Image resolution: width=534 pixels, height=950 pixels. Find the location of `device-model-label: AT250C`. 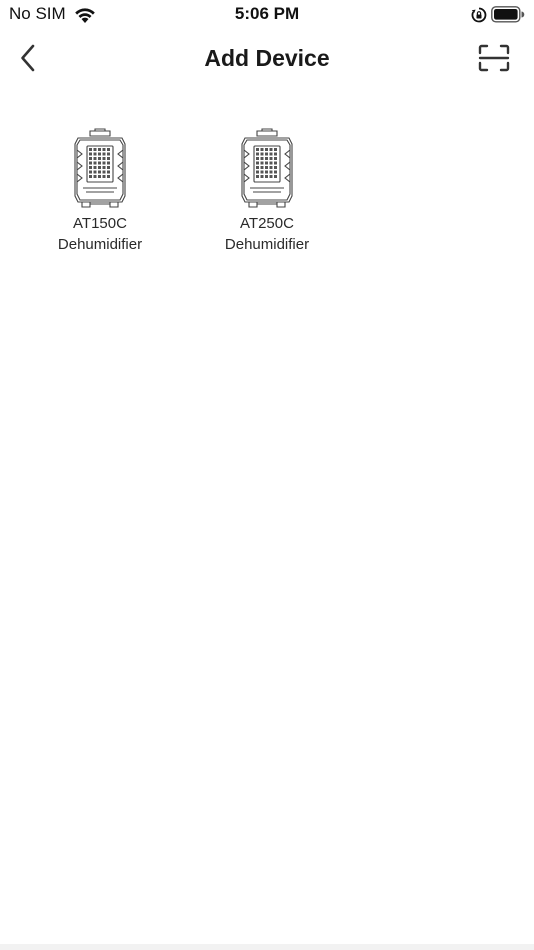

device-model-label: AT250C is located at coordinates (267, 223).